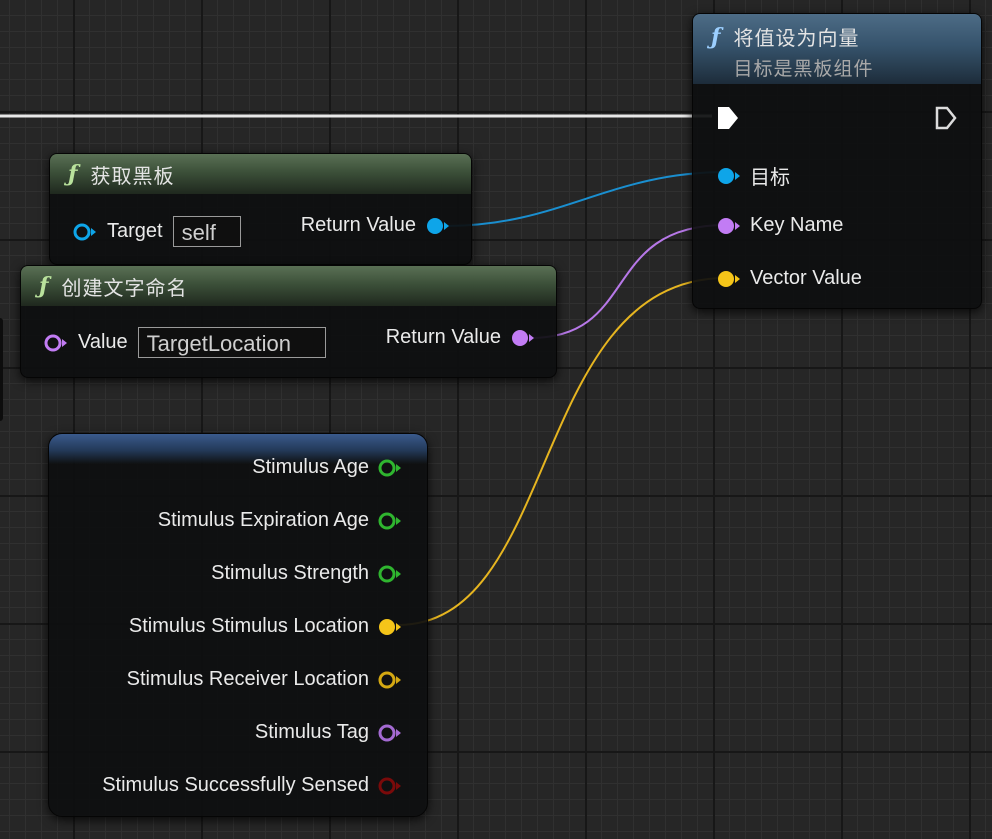 The width and height of the screenshot is (992, 839). I want to click on exec-in-pin, so click(728, 120).